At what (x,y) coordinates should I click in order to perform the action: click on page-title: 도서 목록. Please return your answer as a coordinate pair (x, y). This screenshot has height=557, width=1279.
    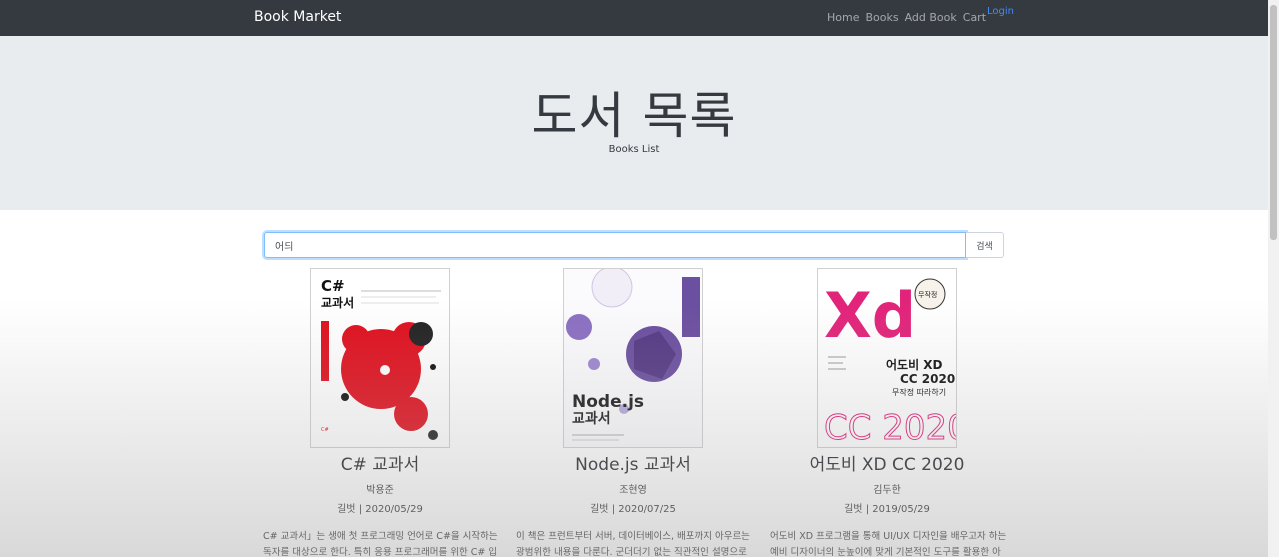
    Looking at the image, I should click on (634, 116).